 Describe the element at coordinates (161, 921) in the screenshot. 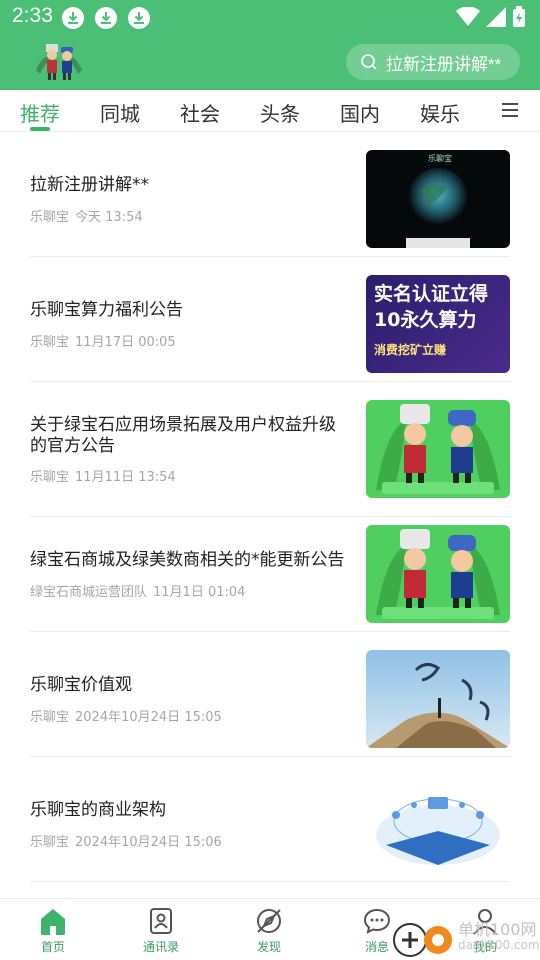

I see `contacts-icon` at that location.